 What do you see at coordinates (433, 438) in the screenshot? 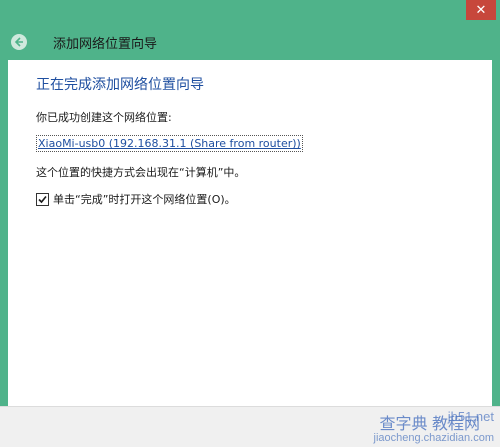
I see `watermark-url: jiaocheng.chazidian.com` at bounding box center [433, 438].